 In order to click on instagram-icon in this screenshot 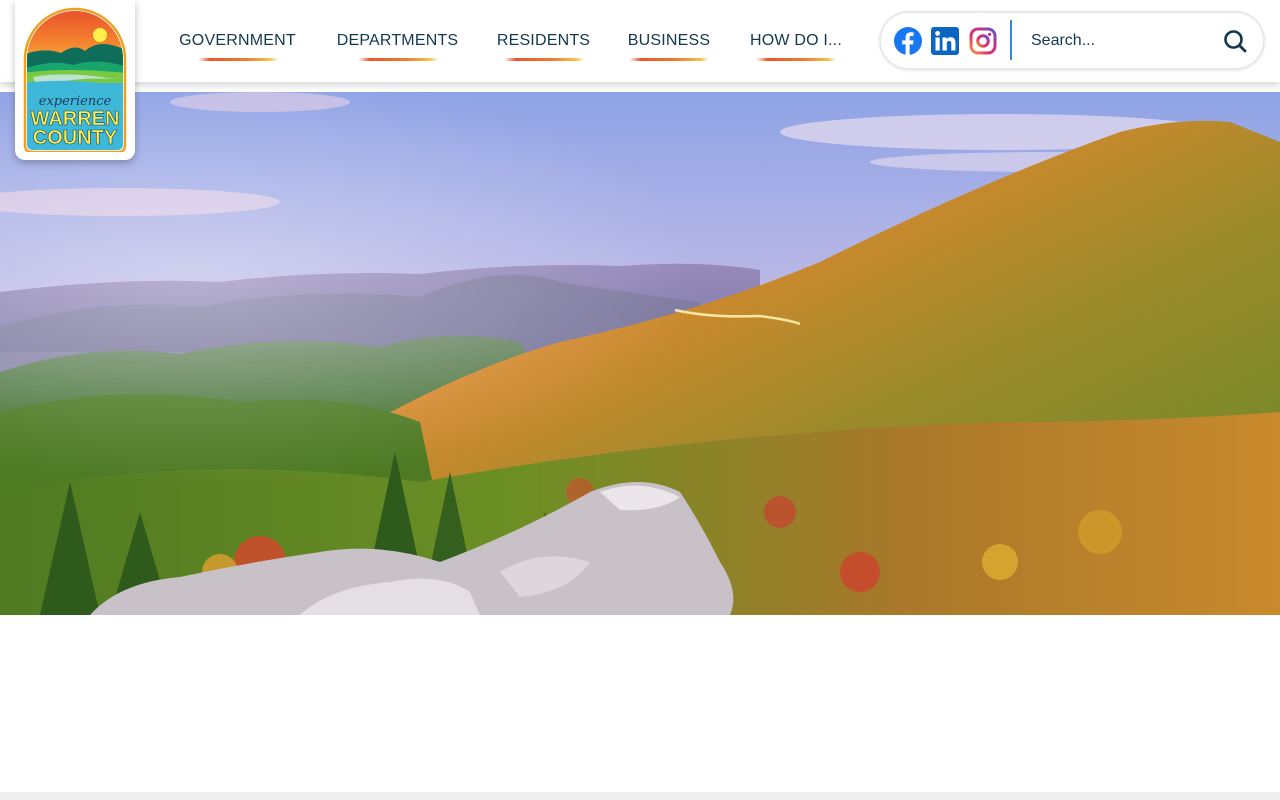, I will do `click(983, 40)`.